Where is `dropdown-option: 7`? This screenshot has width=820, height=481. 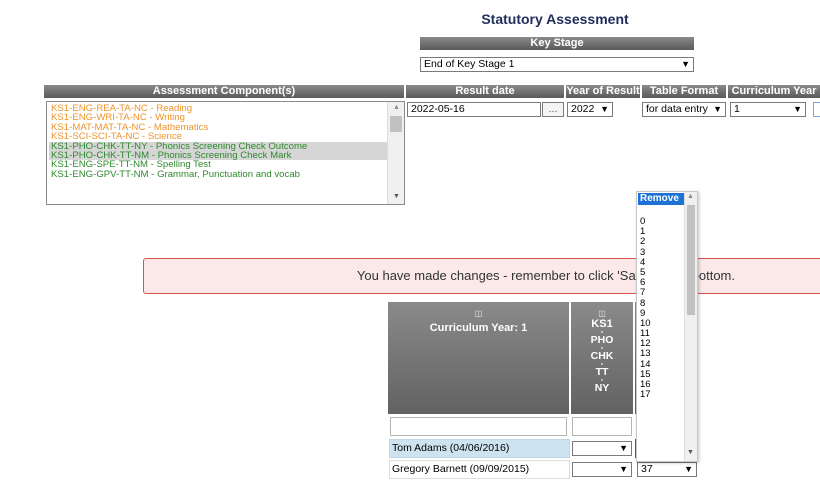 dropdown-option: 7 is located at coordinates (660, 293).